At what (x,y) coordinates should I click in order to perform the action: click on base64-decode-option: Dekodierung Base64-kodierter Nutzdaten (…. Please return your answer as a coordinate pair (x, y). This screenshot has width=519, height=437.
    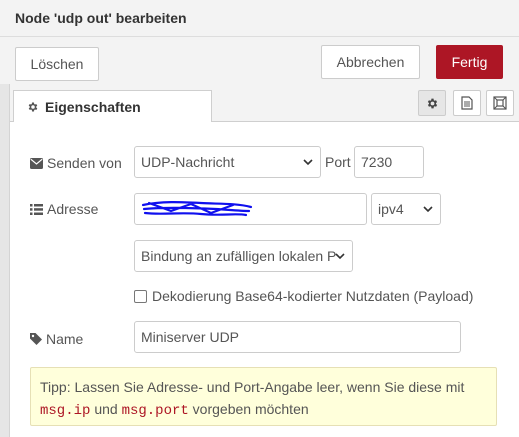
    Looking at the image, I should click on (303, 296).